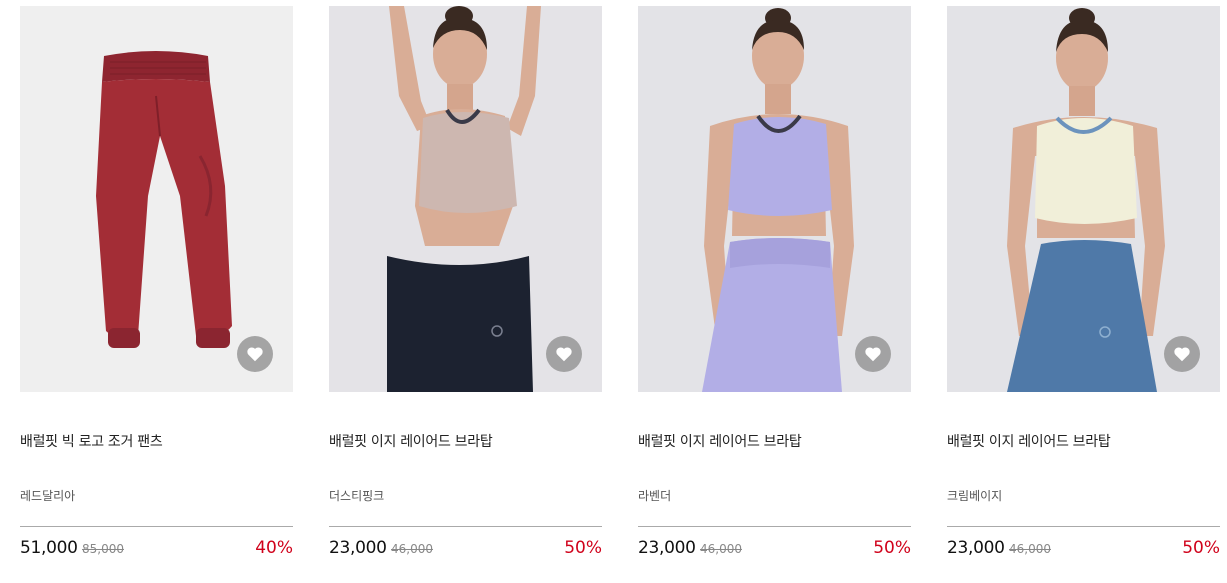  What do you see at coordinates (357, 496) in the screenshot?
I see `product-color: 더스티핑크` at bounding box center [357, 496].